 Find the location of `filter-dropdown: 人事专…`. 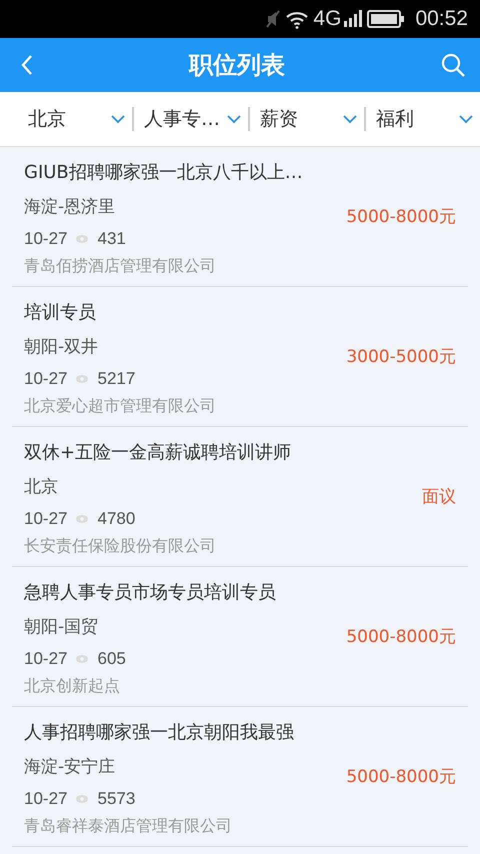

filter-dropdown: 人事专… is located at coordinates (191, 119).